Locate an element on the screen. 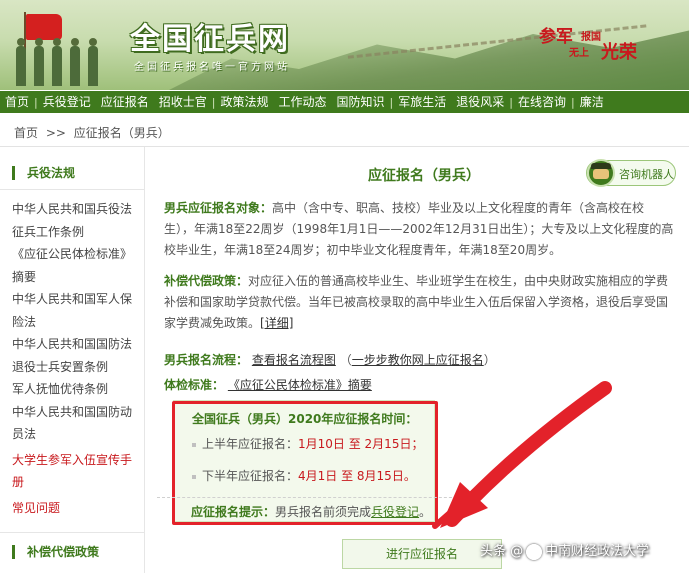 This screenshot has width=689, height=573. tip-label: 应征报名提示： is located at coordinates (233, 512).